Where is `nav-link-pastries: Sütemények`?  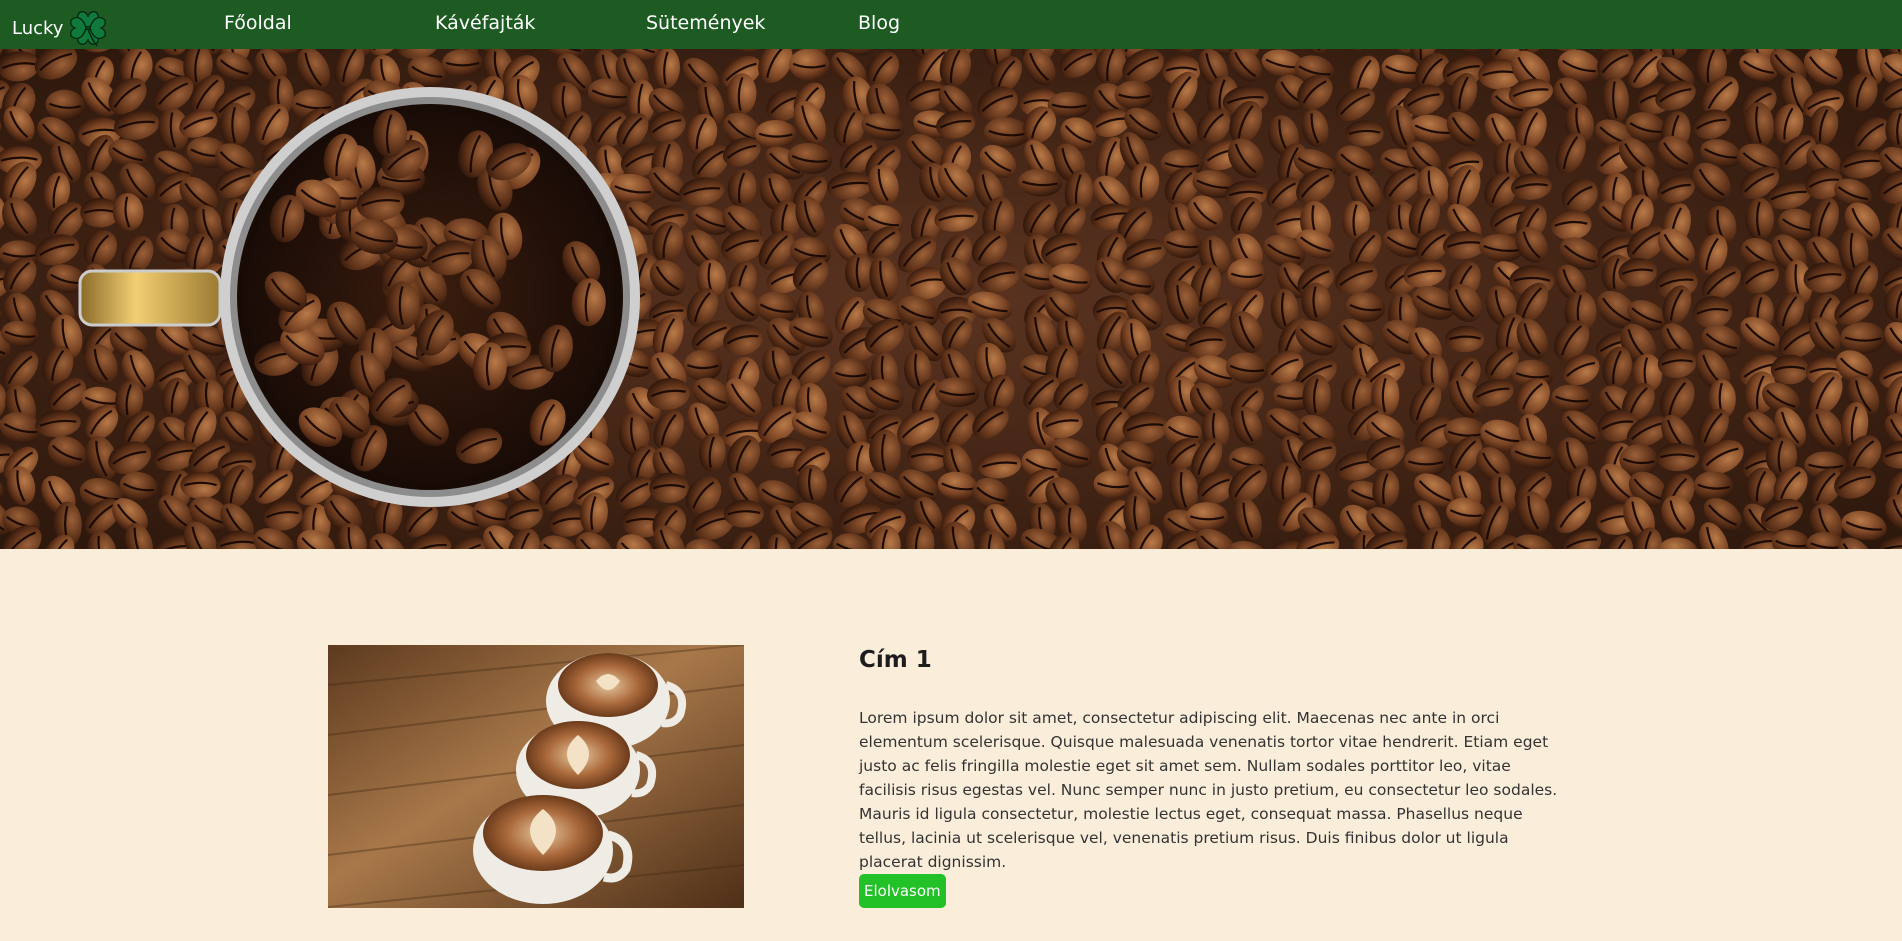 nav-link-pastries: Sütemények is located at coordinates (705, 23).